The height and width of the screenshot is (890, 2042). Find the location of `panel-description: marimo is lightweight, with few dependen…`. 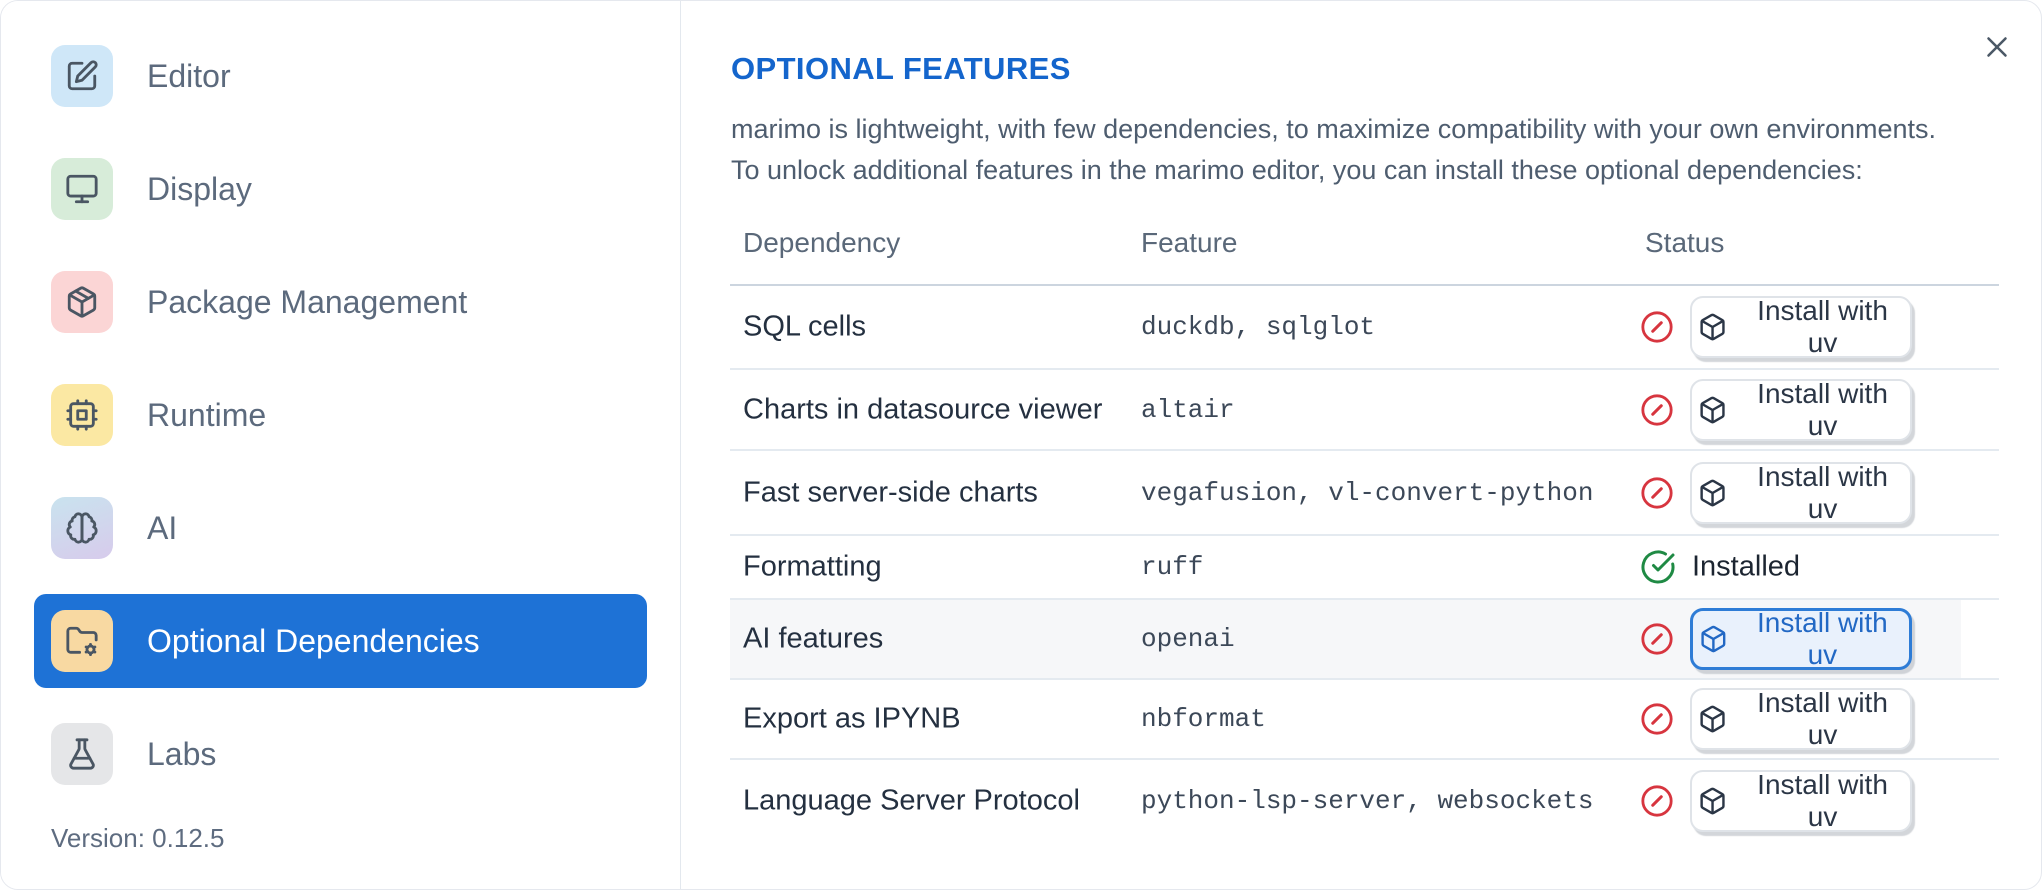

panel-description: marimo is lightweight, with few dependen… is located at coordinates (1333, 150).